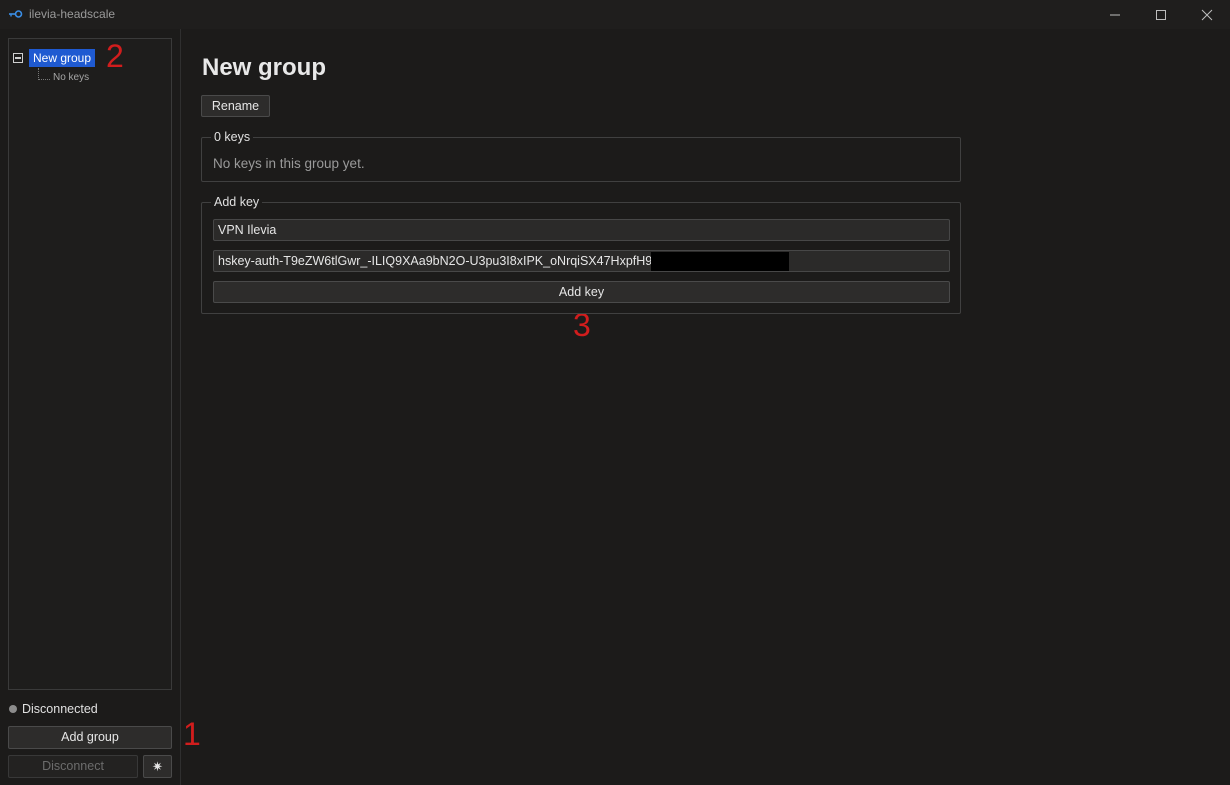 The image size is (1230, 785). What do you see at coordinates (16, 14) in the screenshot?
I see `key-icon` at bounding box center [16, 14].